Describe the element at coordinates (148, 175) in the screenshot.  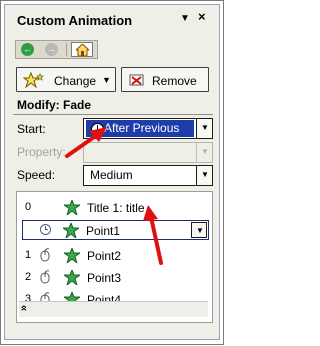
I see `speed-dropdown: Medium ▼` at that location.